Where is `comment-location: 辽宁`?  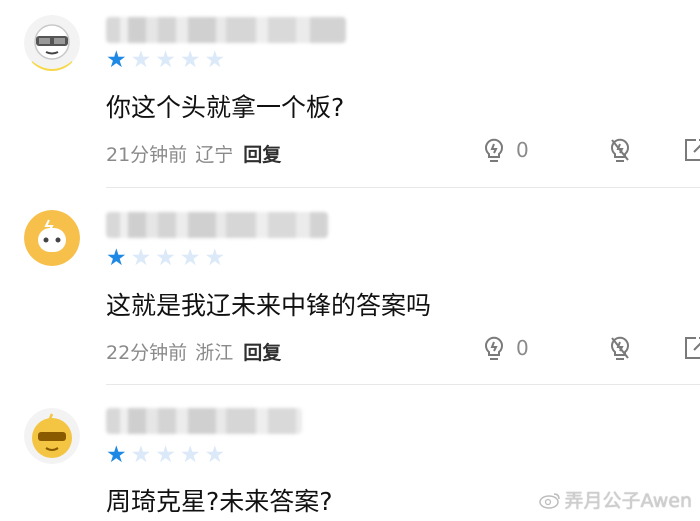
comment-location: 辽宁 is located at coordinates (214, 155).